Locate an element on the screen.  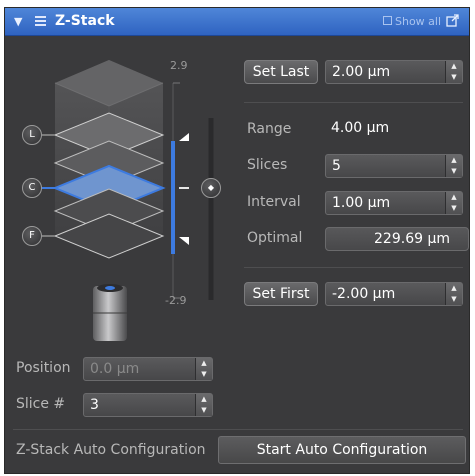
range-value: 4.00 µm is located at coordinates (360, 128).